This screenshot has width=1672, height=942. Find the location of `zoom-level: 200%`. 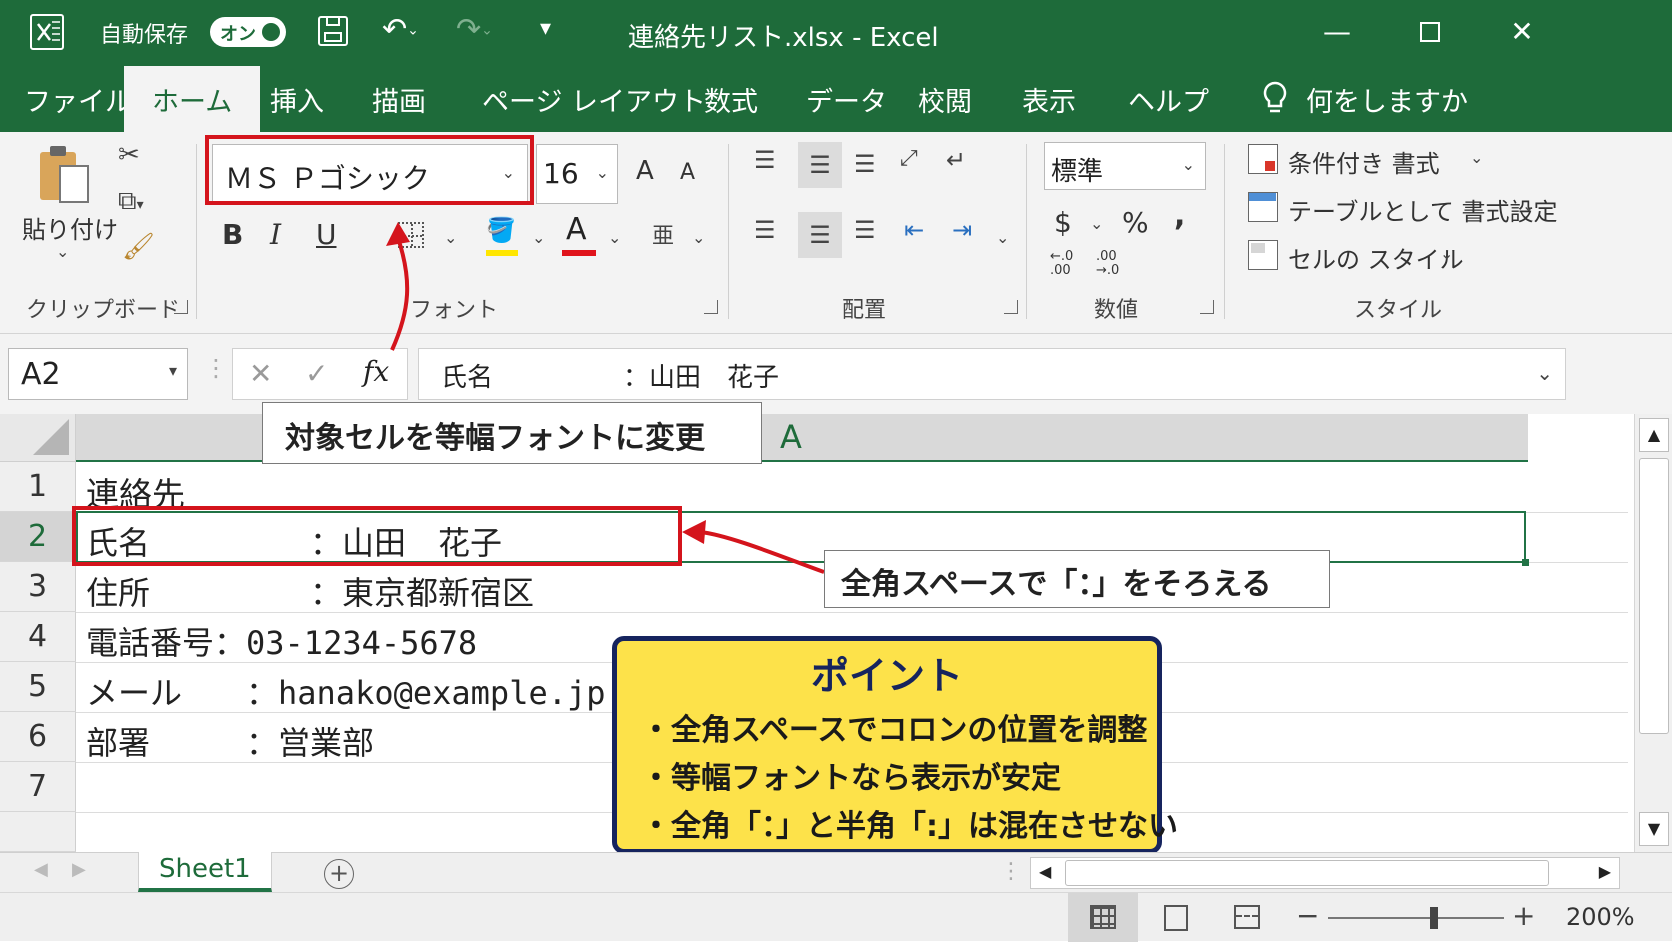

zoom-level: 200% is located at coordinates (1600, 917).